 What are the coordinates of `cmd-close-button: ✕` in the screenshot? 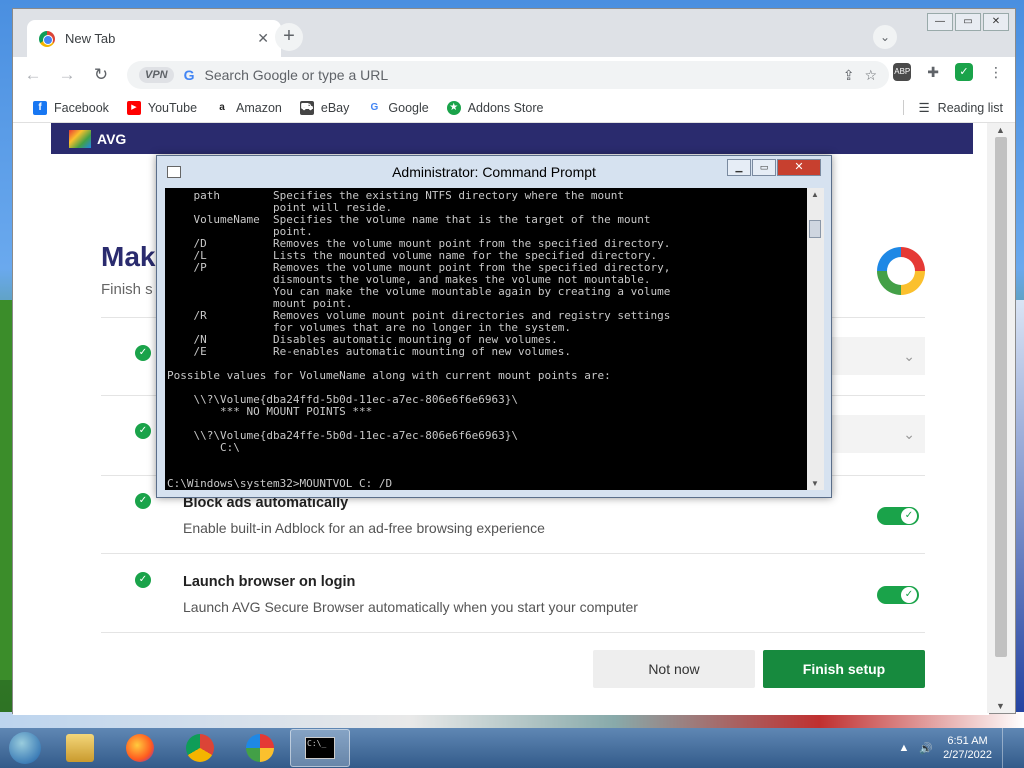 It's located at (799, 167).